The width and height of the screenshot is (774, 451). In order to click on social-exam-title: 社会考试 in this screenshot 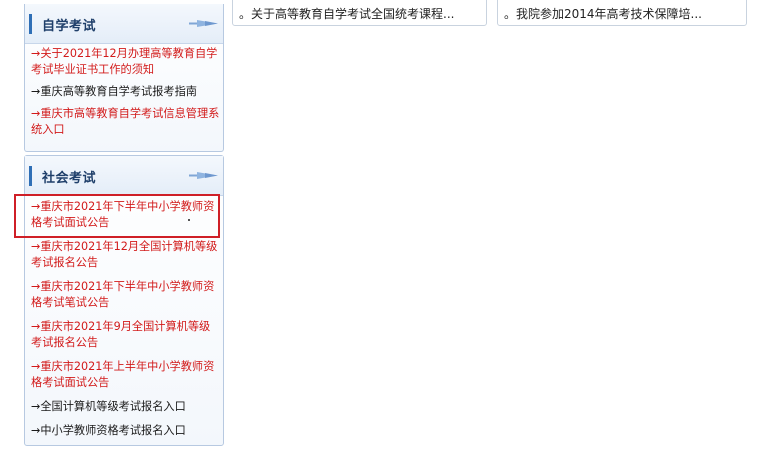, I will do `click(69, 178)`.